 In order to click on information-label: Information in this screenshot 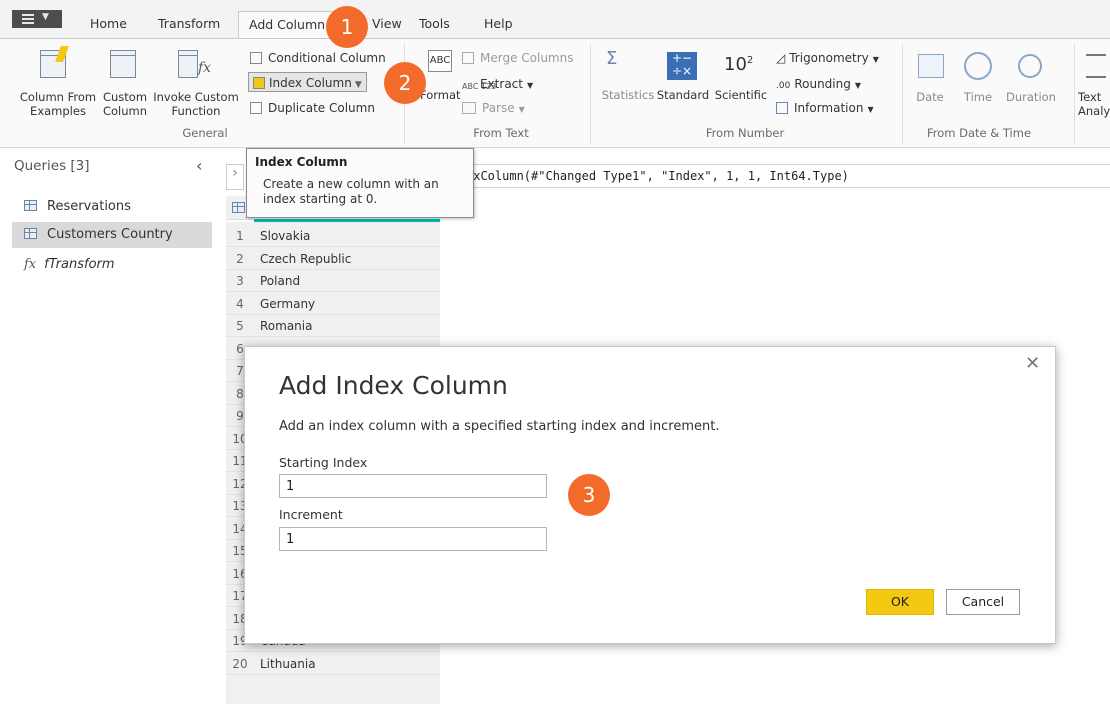, I will do `click(829, 108)`.